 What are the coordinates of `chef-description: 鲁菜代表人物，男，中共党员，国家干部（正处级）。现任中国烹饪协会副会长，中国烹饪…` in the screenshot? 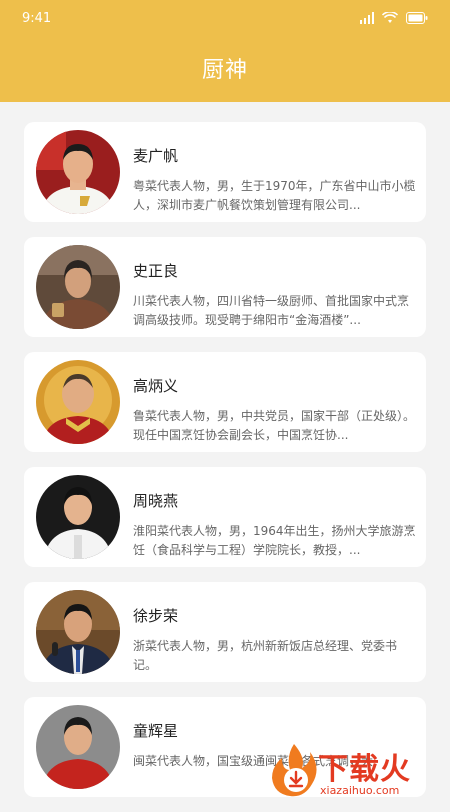 It's located at (274, 425).